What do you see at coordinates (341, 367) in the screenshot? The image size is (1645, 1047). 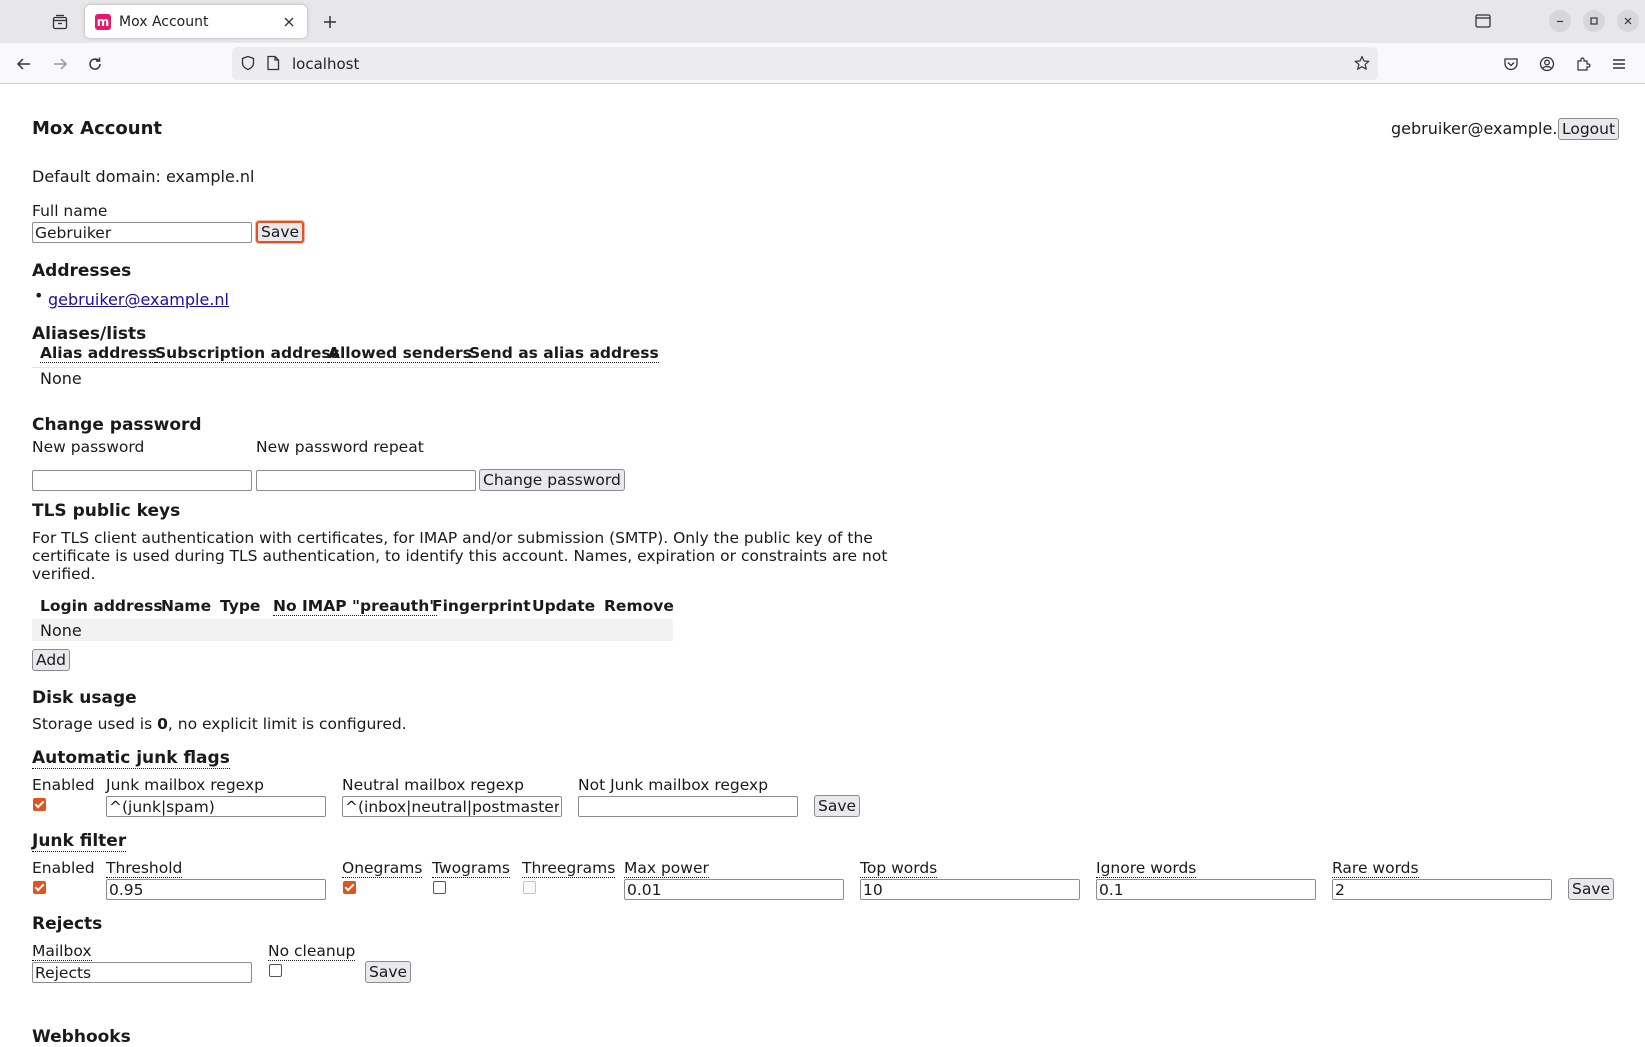 I see `aliases-header-divider` at bounding box center [341, 367].